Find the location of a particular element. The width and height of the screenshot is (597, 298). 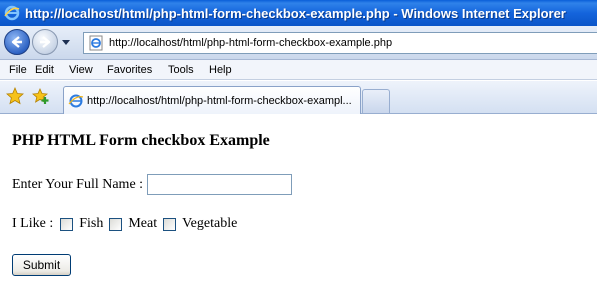

new-tab-button is located at coordinates (376, 101).